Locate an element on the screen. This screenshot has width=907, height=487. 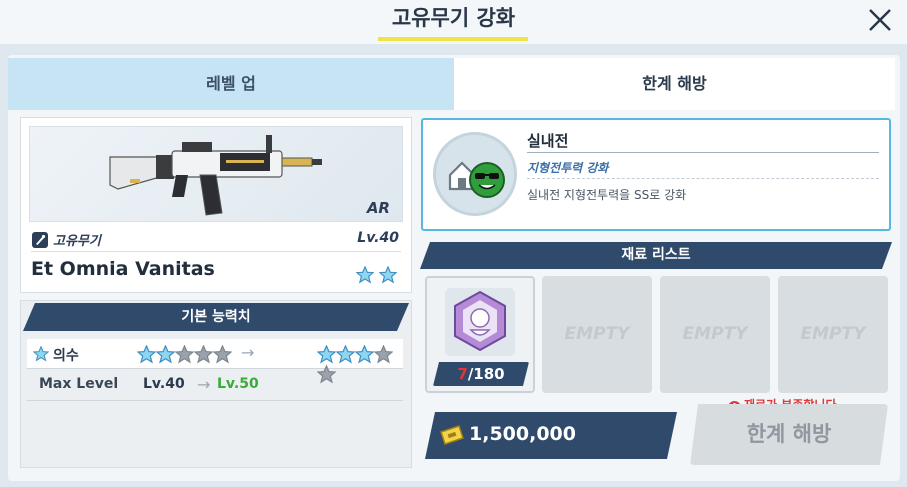
skill-subtitle: 지형전투력 강화 is located at coordinates (568, 168).